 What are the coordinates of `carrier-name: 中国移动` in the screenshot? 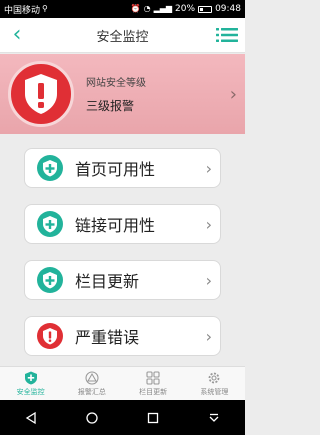 It's located at (22, 10).